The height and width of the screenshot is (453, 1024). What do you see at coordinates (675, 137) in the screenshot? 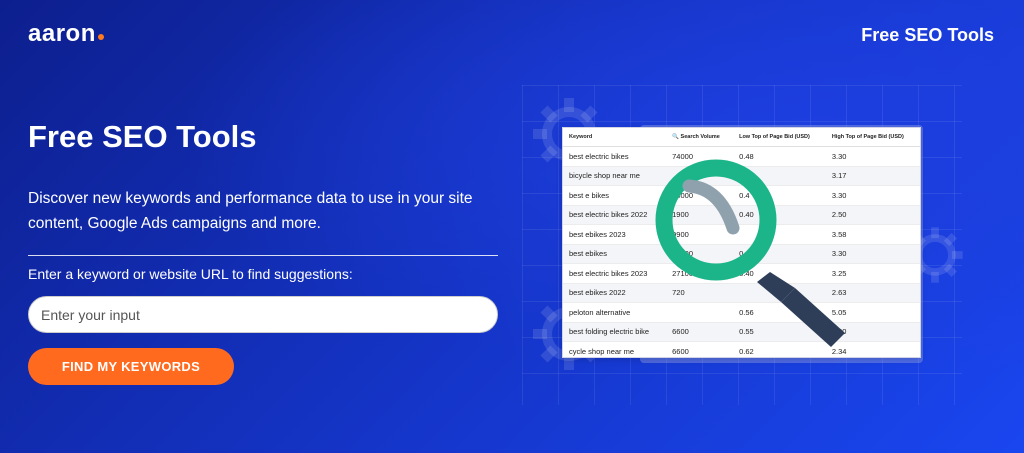
I see `search-volume-icon: 🔍` at bounding box center [675, 137].